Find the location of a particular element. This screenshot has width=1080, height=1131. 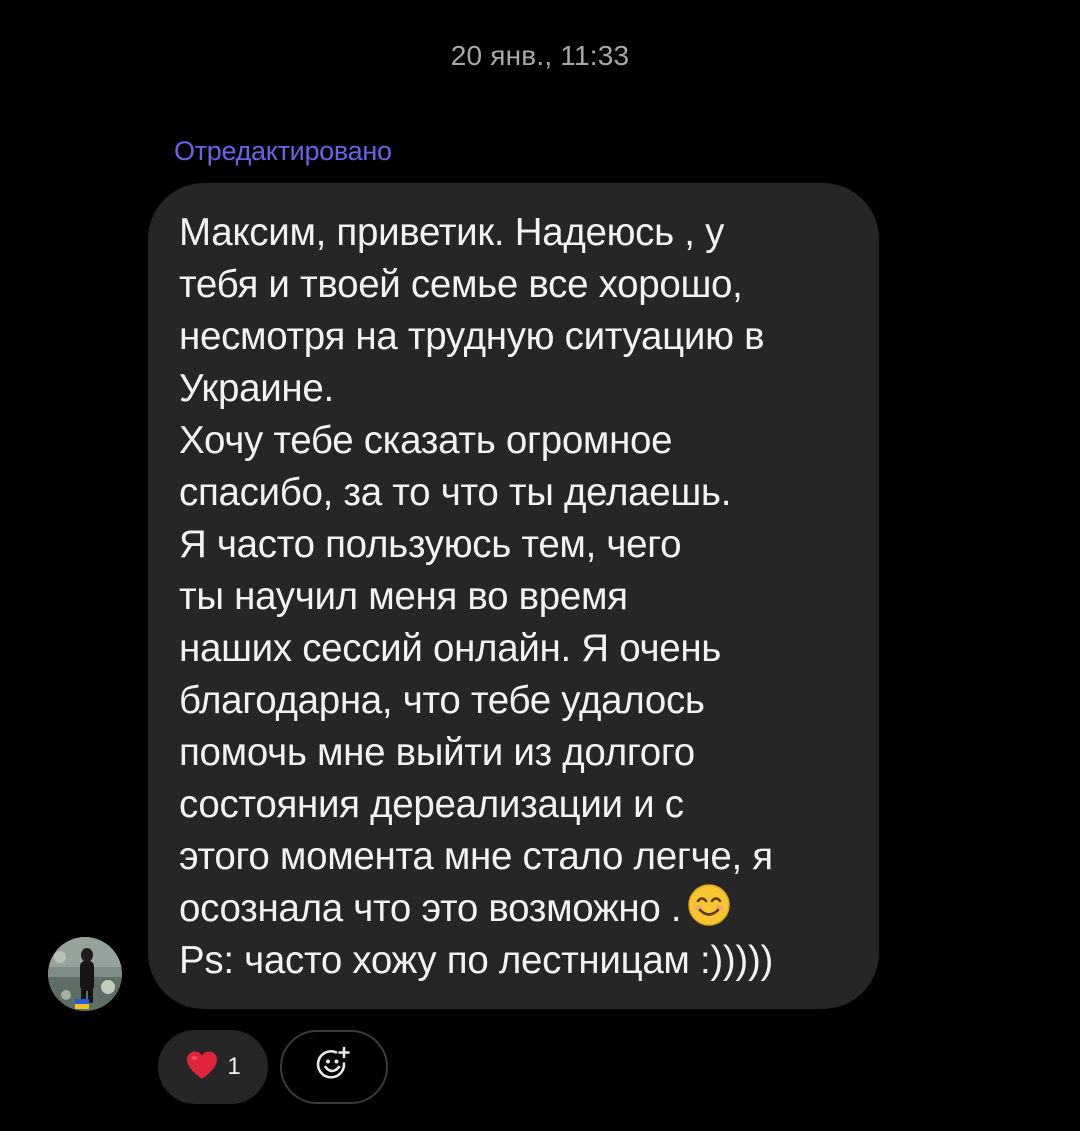

message-line: состояния дереализации и с is located at coordinates (431, 804).